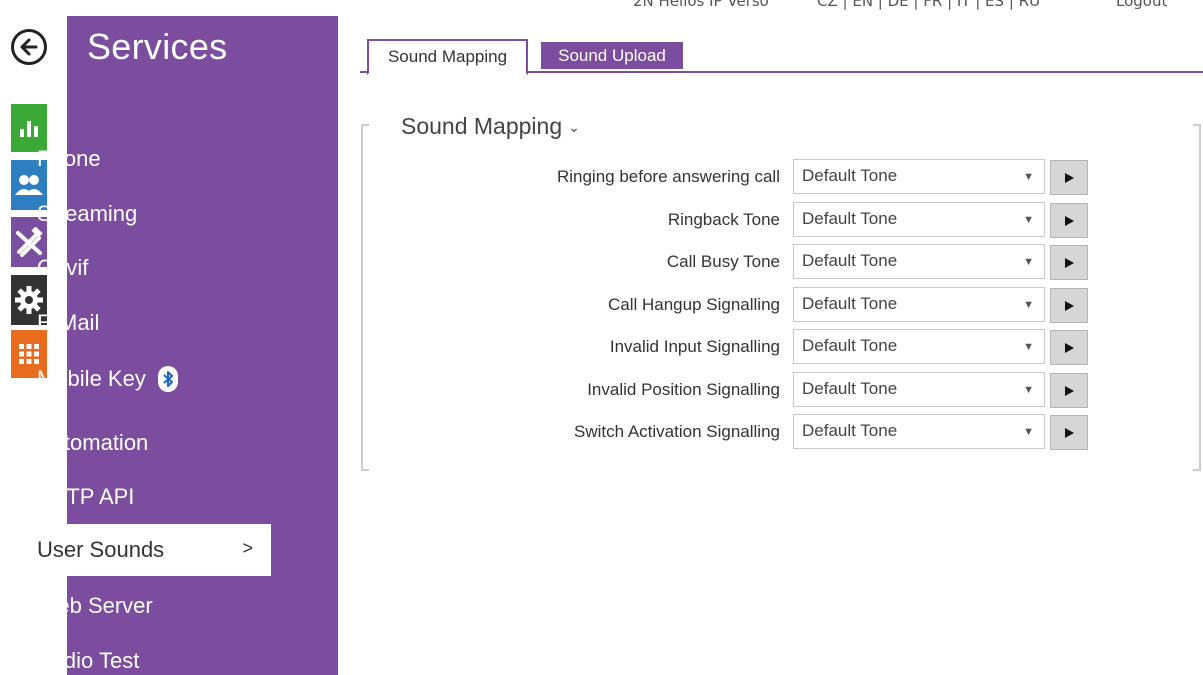 The width and height of the screenshot is (1203, 675). I want to click on sidebar-item-label: Streaming, so click(87, 213).